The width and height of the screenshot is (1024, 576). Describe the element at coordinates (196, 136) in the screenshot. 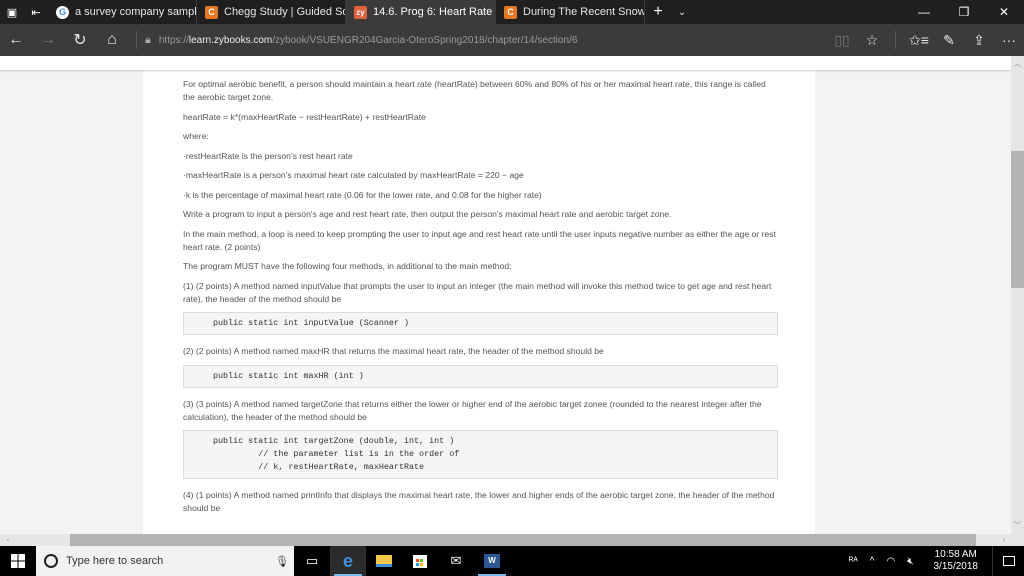

I see `where-text: where:` at that location.